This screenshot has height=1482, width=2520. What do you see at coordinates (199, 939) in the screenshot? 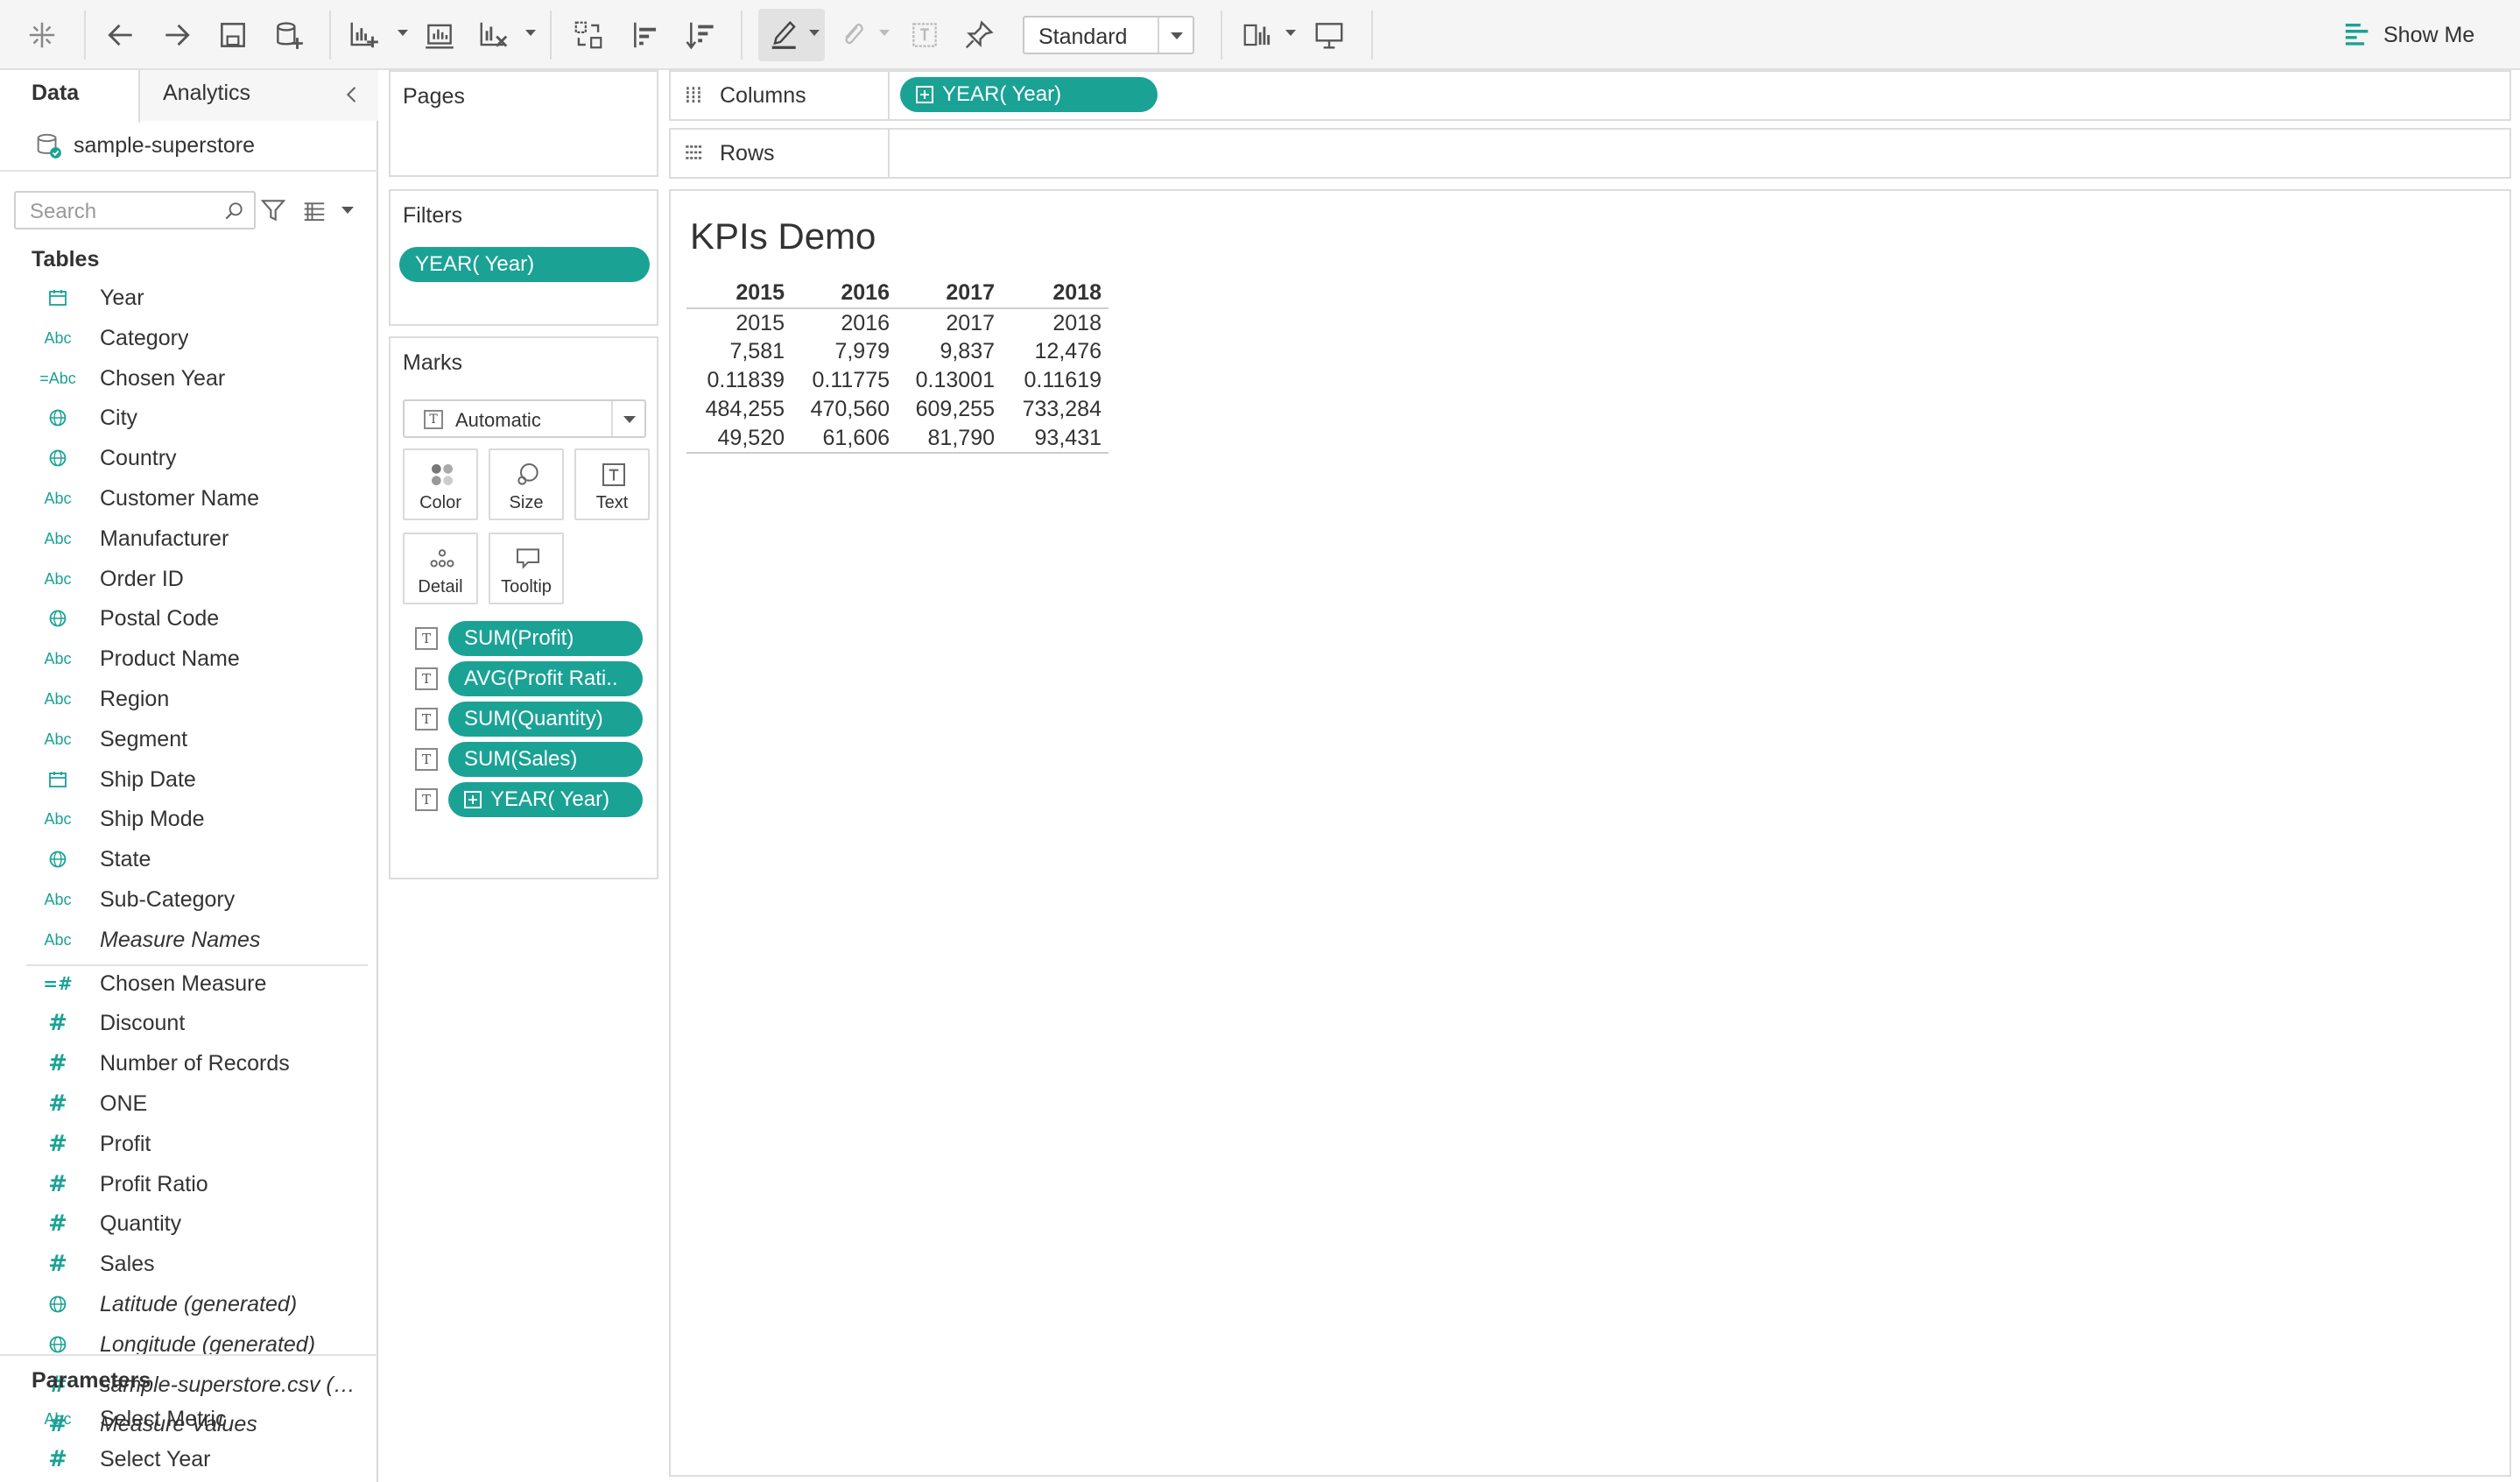
I see `field-item: Abc Measure Names` at bounding box center [199, 939].